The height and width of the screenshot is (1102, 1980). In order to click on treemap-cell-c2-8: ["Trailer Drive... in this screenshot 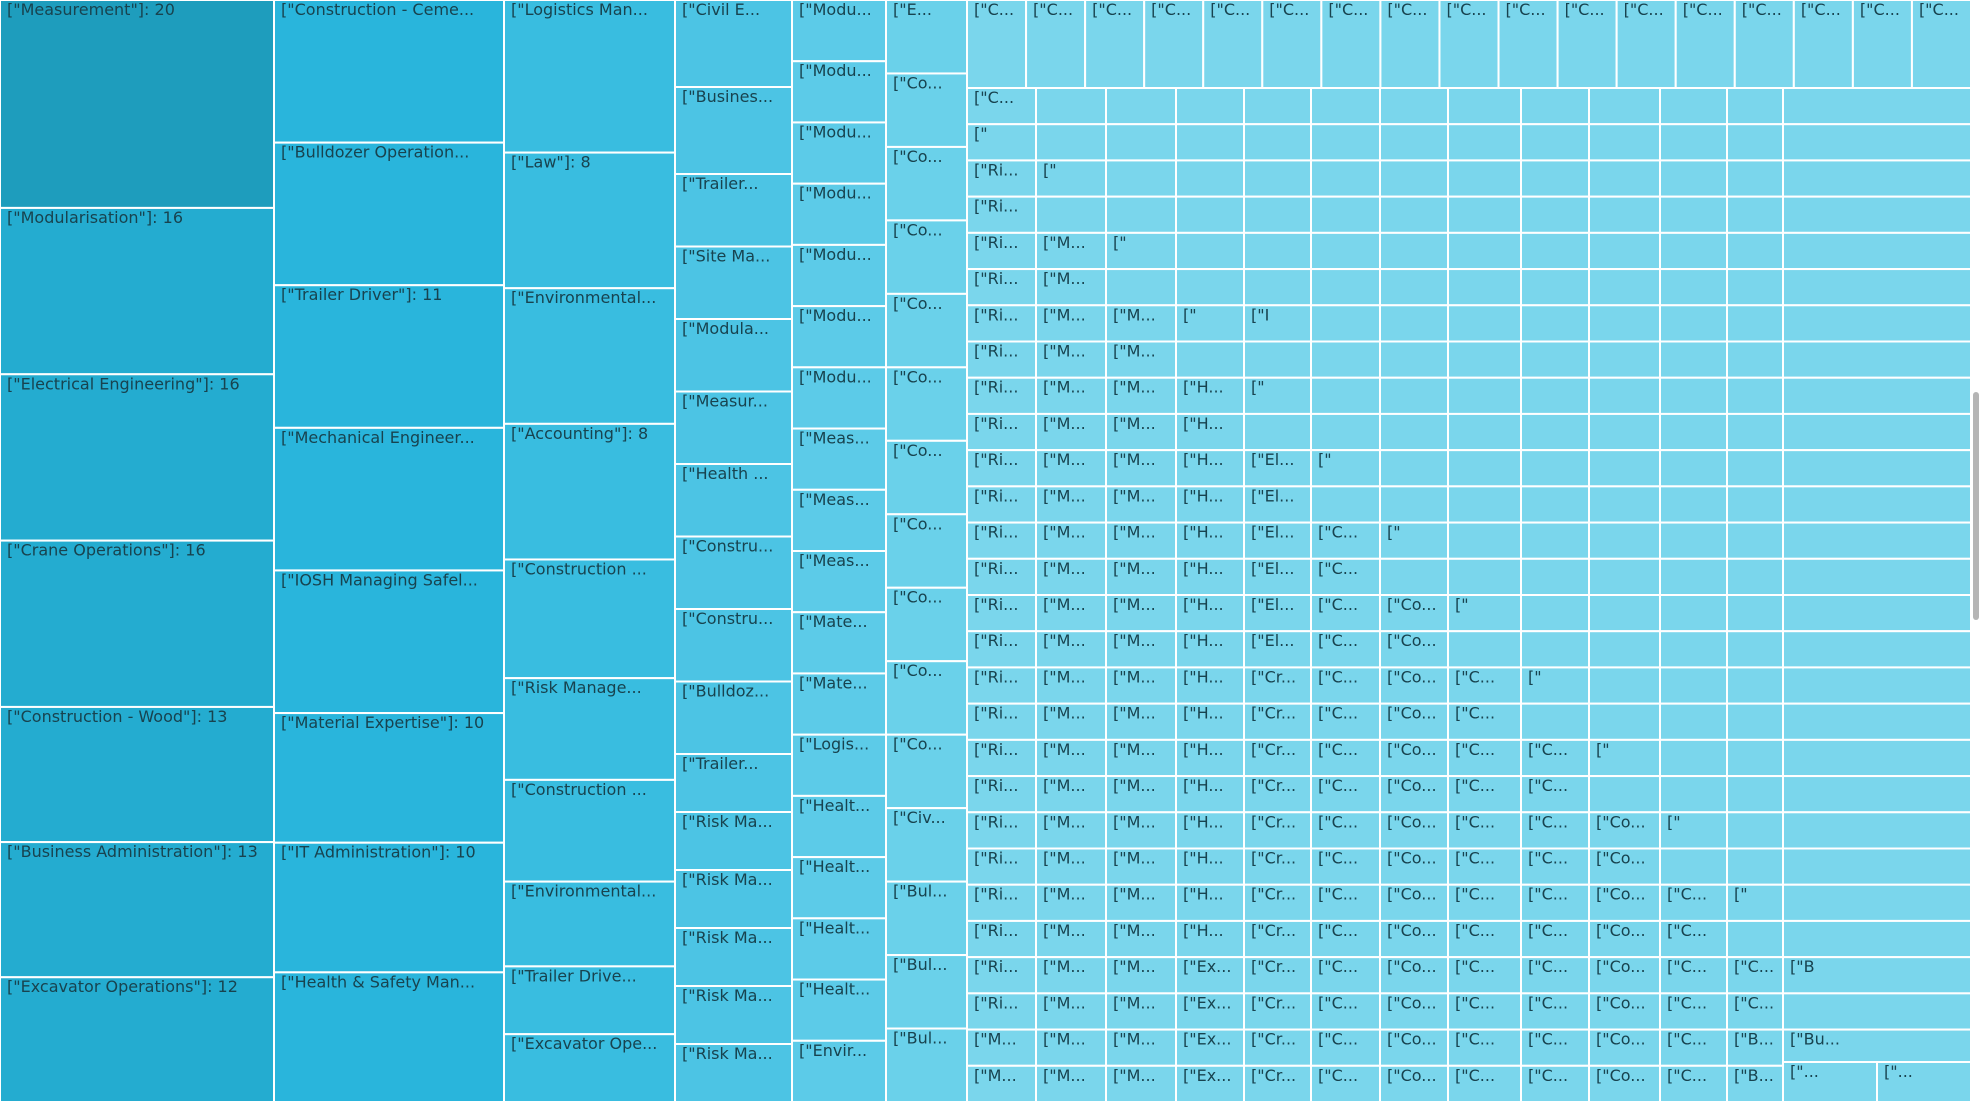, I will do `click(589, 1000)`.